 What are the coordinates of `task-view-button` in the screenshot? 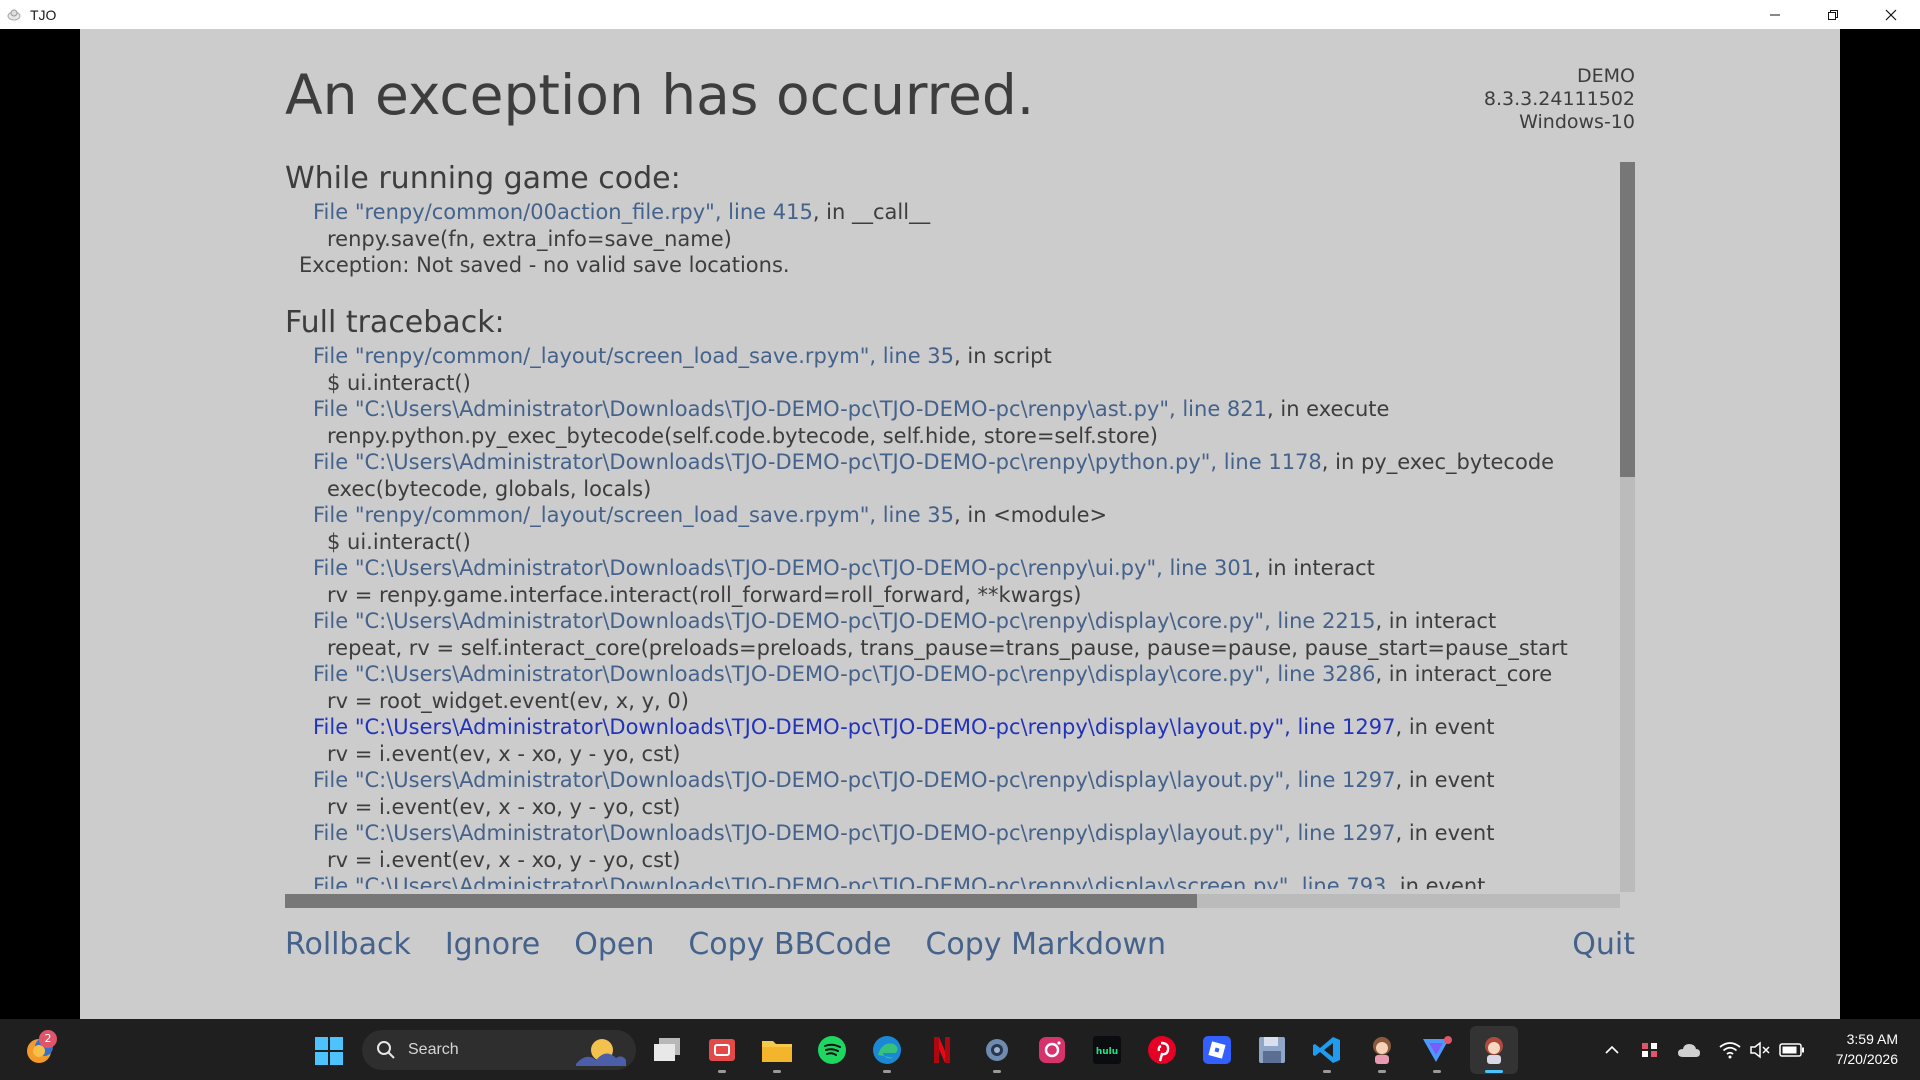 It's located at (667, 1050).